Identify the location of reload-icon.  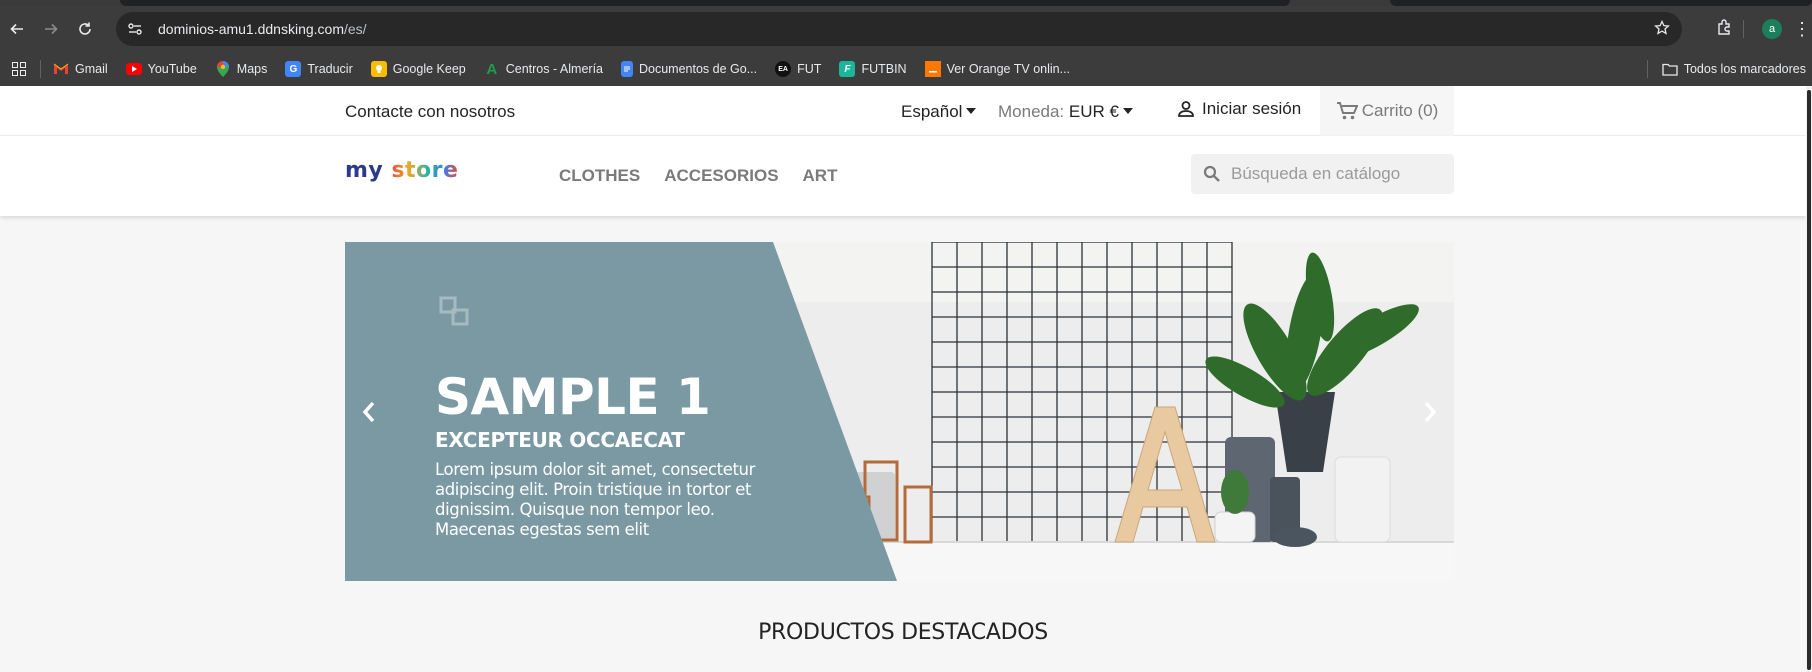
(85, 28).